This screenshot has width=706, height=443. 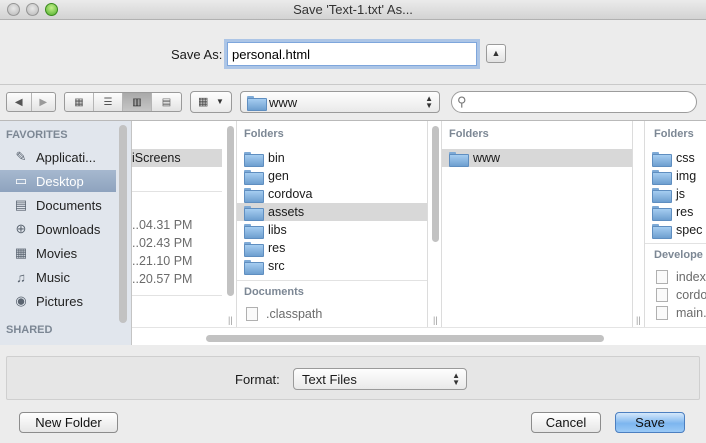 I want to click on forward-button: ▶, so click(x=44, y=102).